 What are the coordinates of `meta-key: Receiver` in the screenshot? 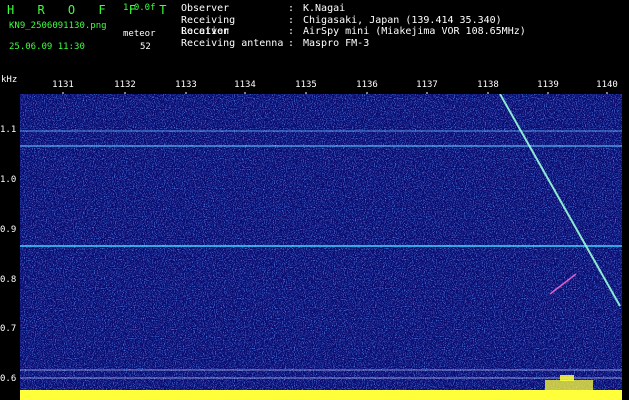 It's located at (205, 31).